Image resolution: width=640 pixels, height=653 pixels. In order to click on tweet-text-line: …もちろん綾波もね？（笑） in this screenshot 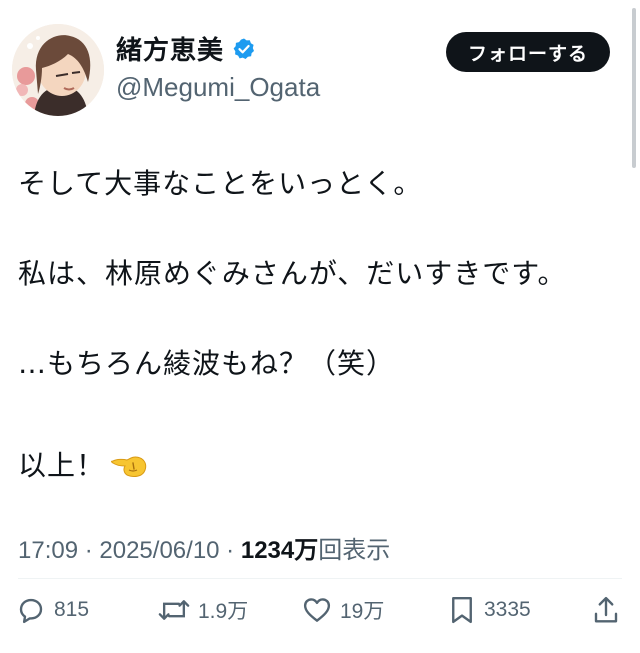, I will do `click(207, 363)`.